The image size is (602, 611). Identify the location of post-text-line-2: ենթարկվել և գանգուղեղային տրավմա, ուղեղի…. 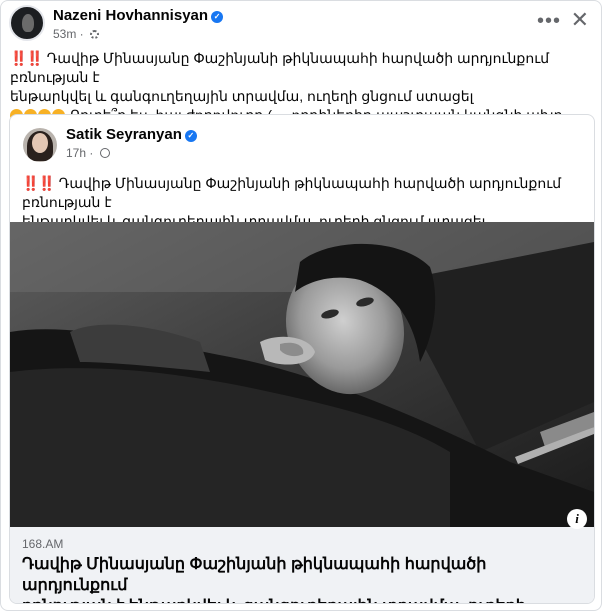
(242, 96).